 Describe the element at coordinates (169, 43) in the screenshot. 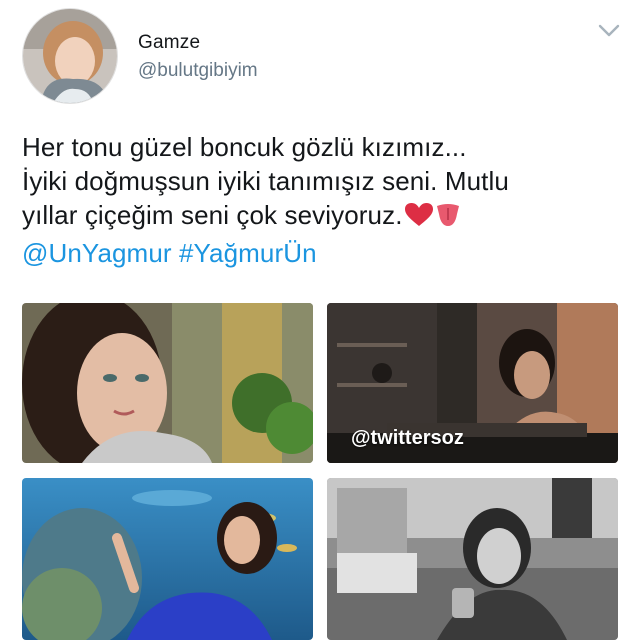

I see `display-name: Gamze` at that location.